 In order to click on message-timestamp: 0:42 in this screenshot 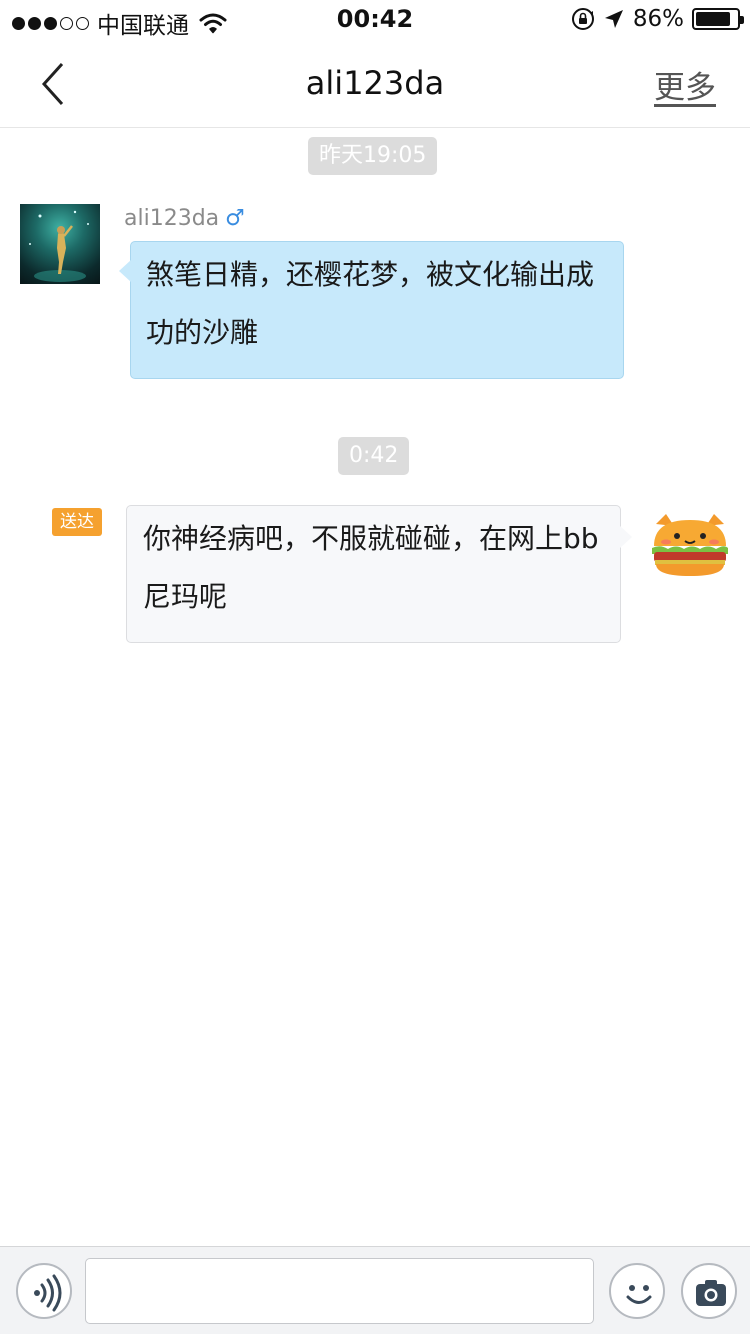, I will do `click(374, 456)`.